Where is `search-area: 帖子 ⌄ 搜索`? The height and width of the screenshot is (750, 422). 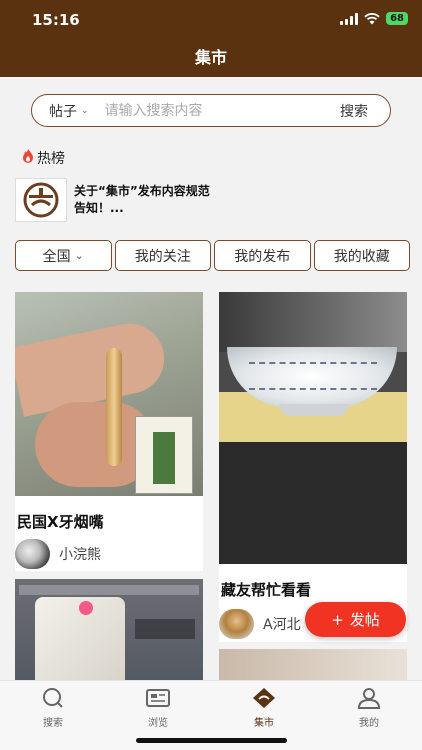 search-area: 帖子 ⌄ 搜索 is located at coordinates (211, 110).